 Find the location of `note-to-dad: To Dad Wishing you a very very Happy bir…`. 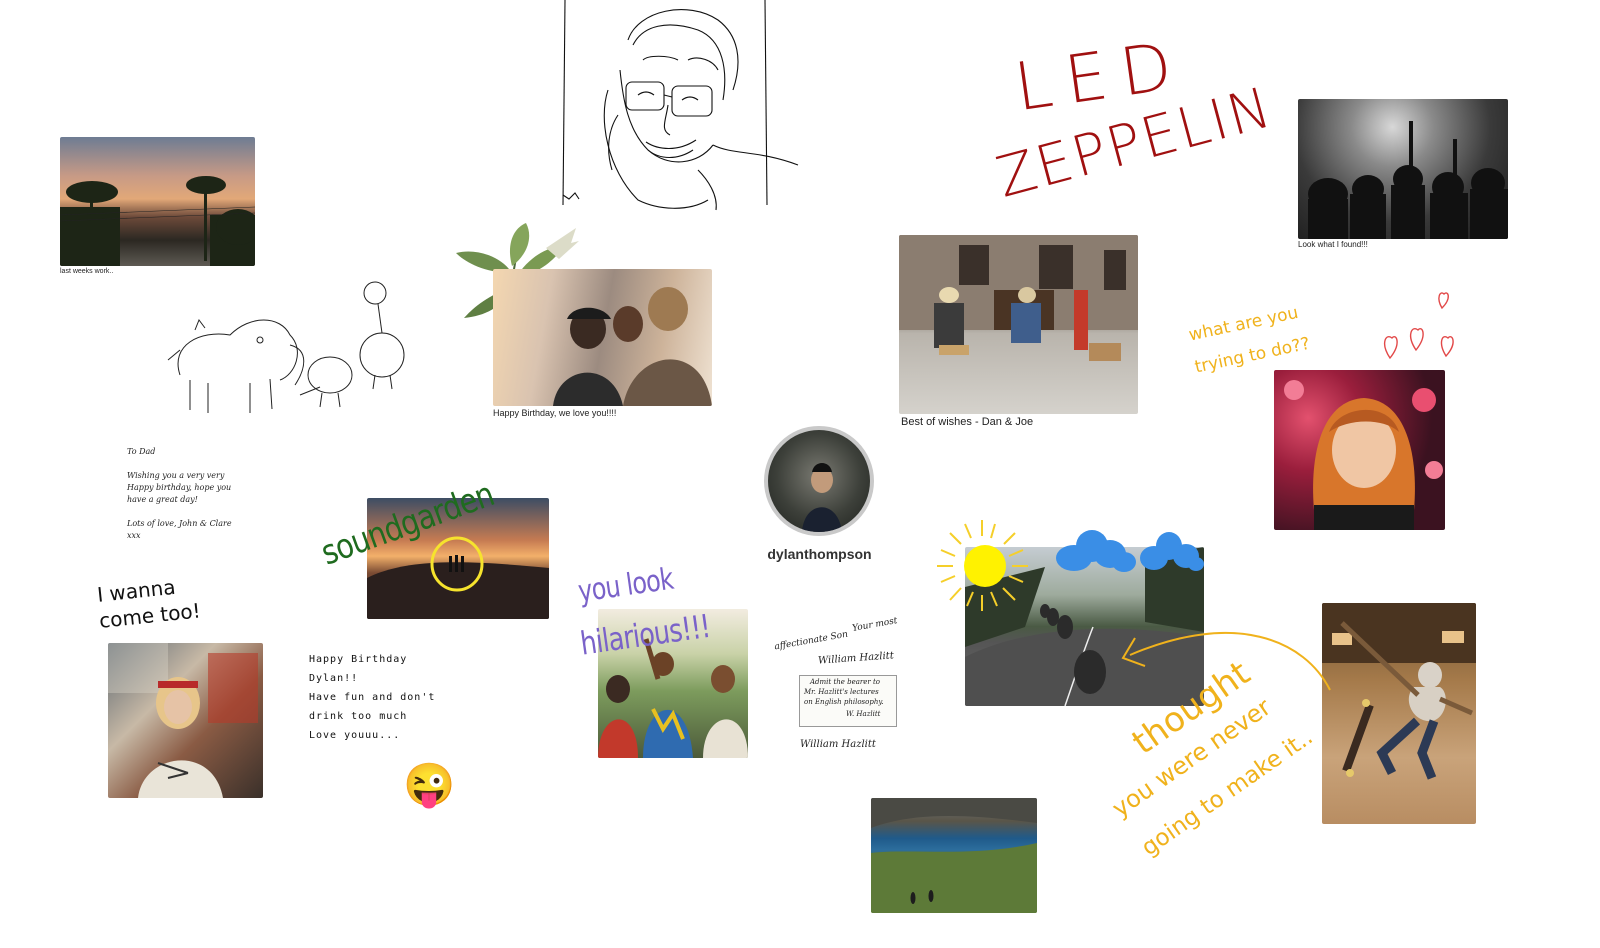

note-to-dad: To Dad Wishing you a very very Happy bir… is located at coordinates (187, 494).